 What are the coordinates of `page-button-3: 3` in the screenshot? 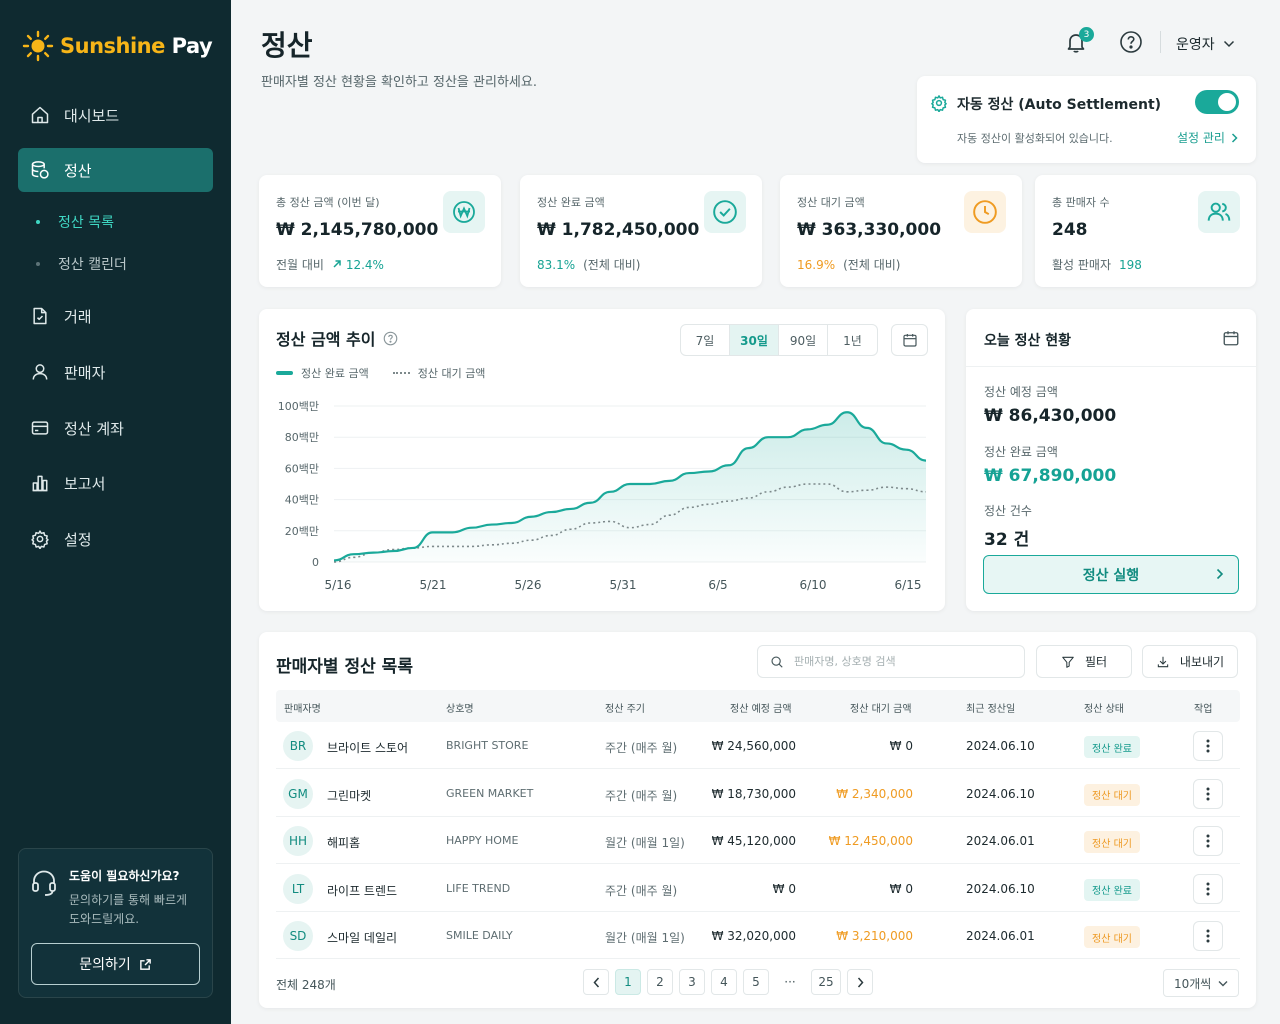 It's located at (692, 982).